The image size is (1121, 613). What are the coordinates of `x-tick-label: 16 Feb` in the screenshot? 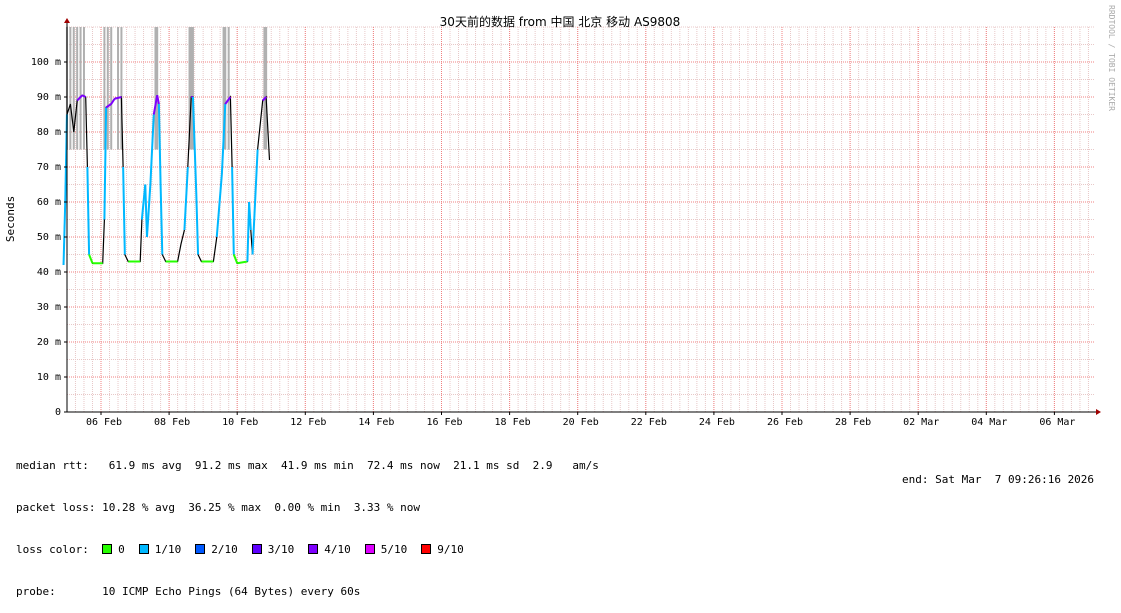 It's located at (444, 422).